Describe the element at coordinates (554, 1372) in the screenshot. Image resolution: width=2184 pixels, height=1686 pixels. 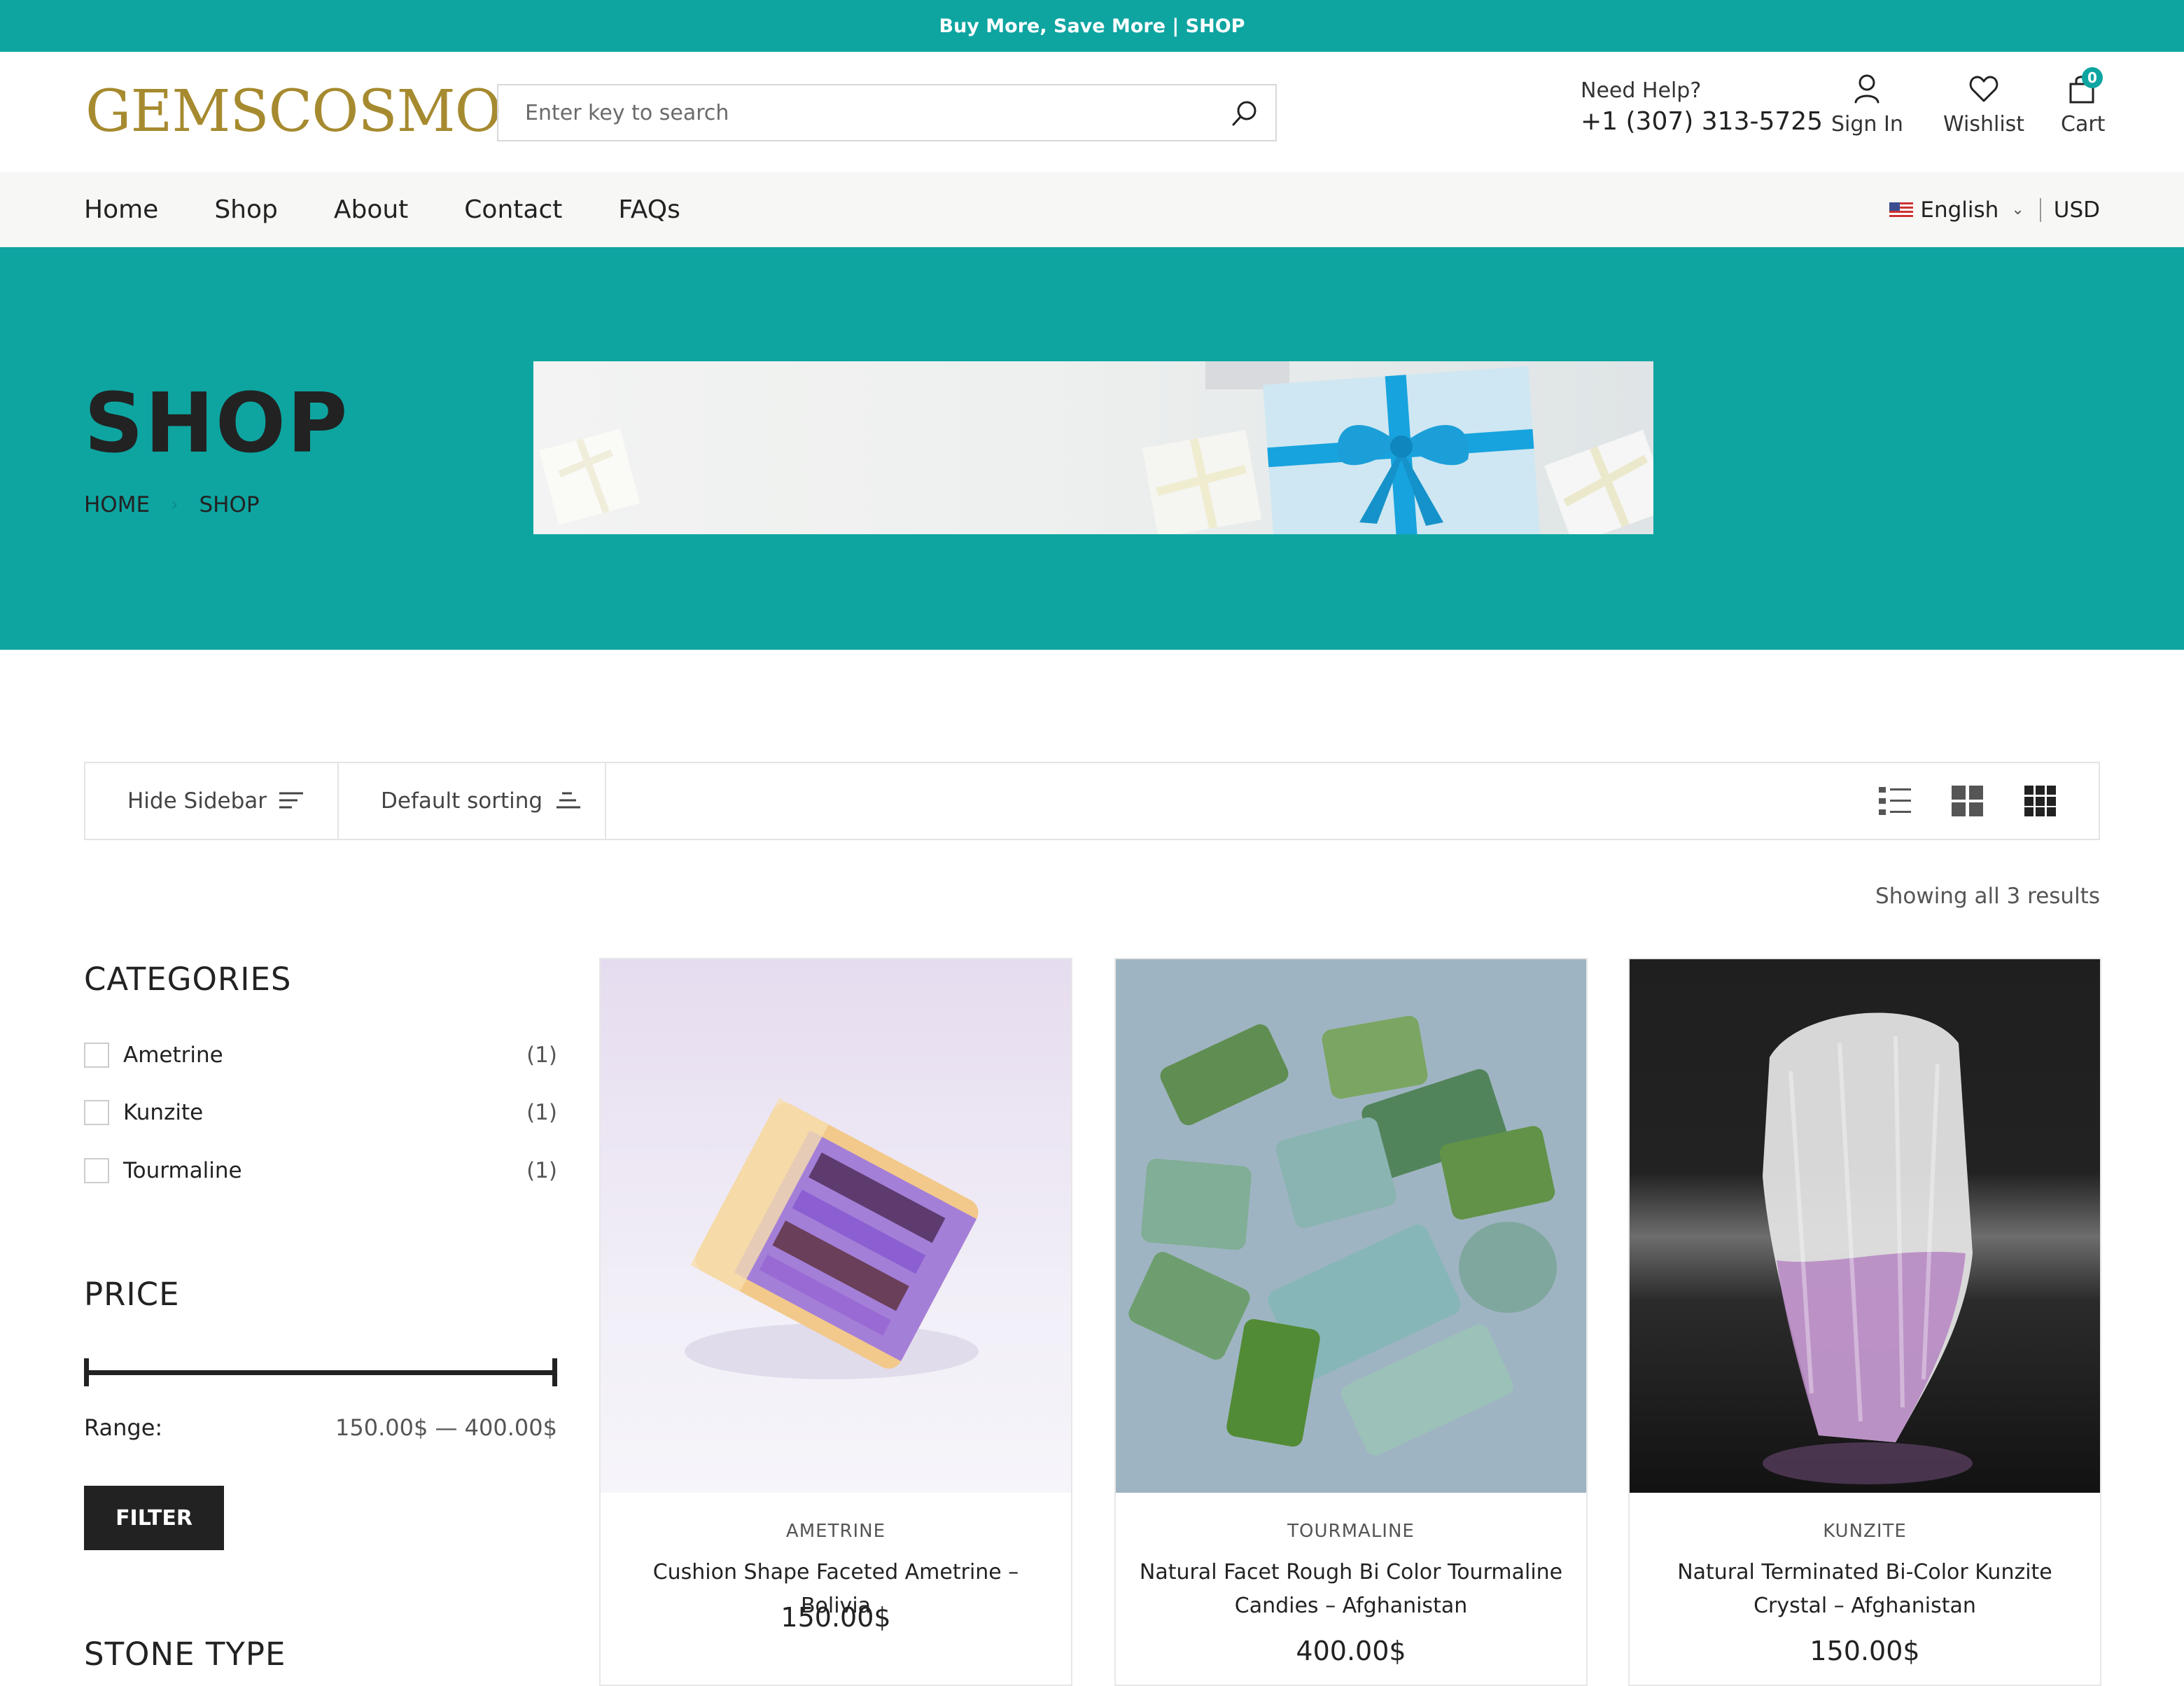
I see `slider-handle-max` at that location.